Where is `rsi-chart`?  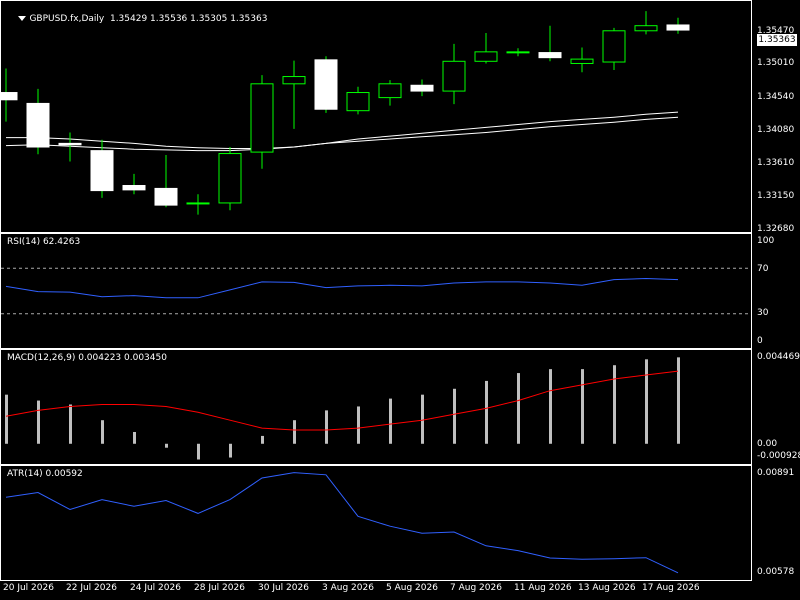 rsi-chart is located at coordinates (376, 291).